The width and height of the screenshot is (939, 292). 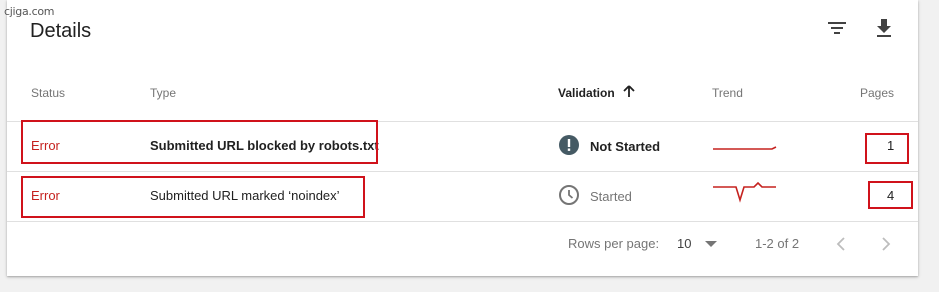 What do you see at coordinates (629, 93) in the screenshot?
I see `arrow-up-icon` at bounding box center [629, 93].